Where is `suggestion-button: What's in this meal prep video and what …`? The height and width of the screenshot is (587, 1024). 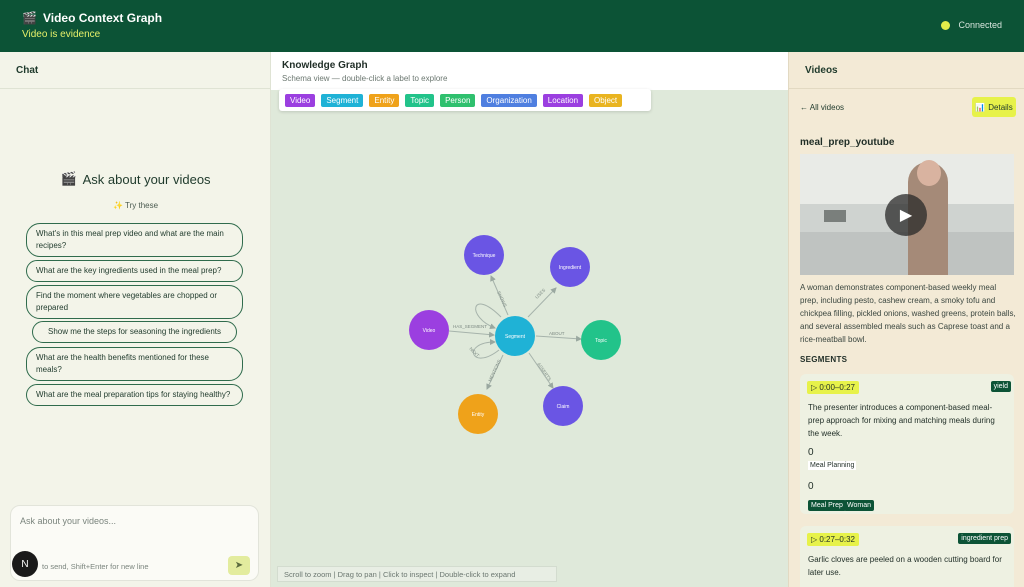 suggestion-button: What's in this meal prep video and what … is located at coordinates (134, 240).